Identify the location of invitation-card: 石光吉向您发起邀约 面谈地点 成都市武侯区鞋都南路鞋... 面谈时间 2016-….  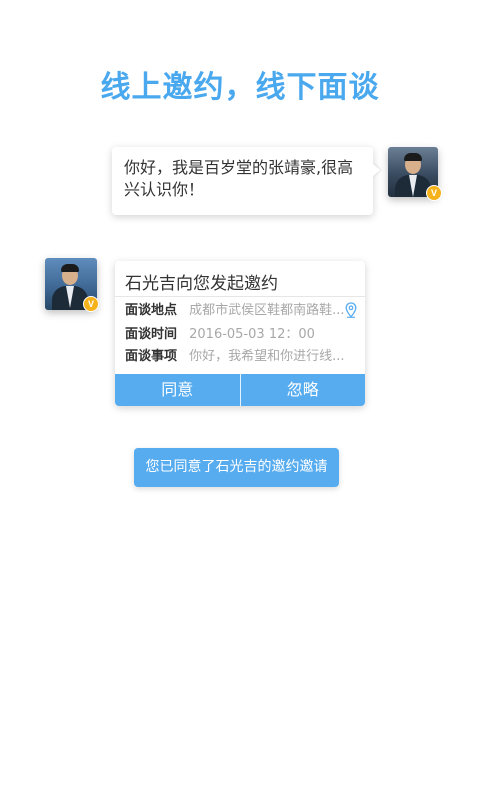
(240, 333).